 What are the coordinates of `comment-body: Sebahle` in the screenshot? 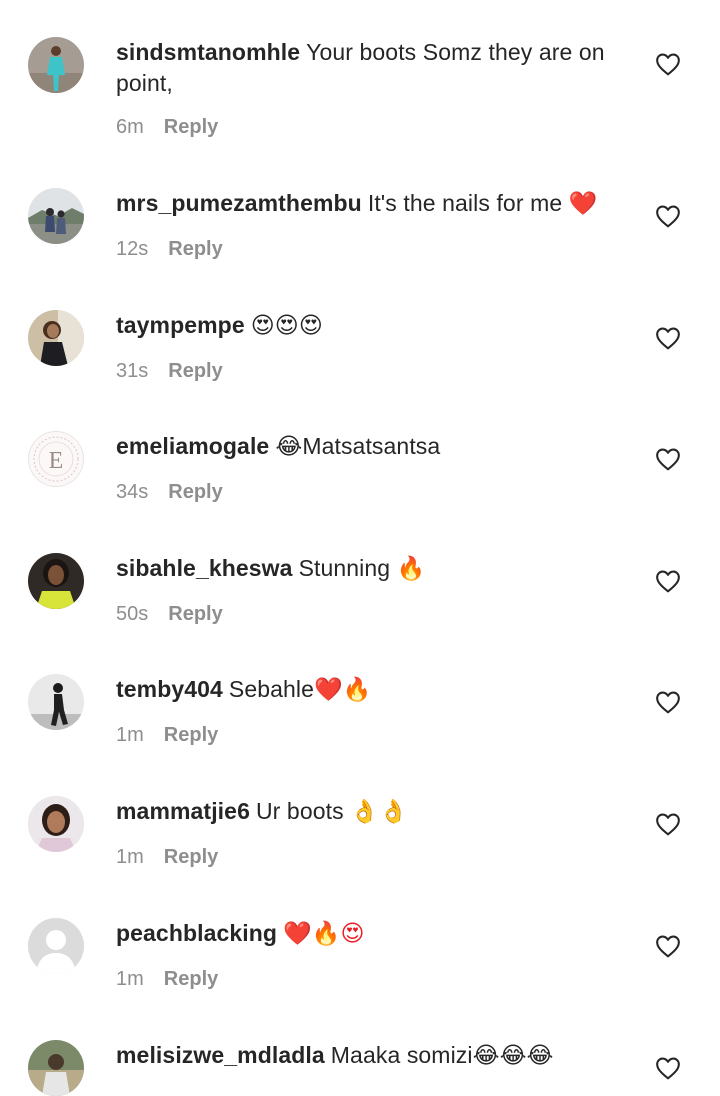 It's located at (271, 689).